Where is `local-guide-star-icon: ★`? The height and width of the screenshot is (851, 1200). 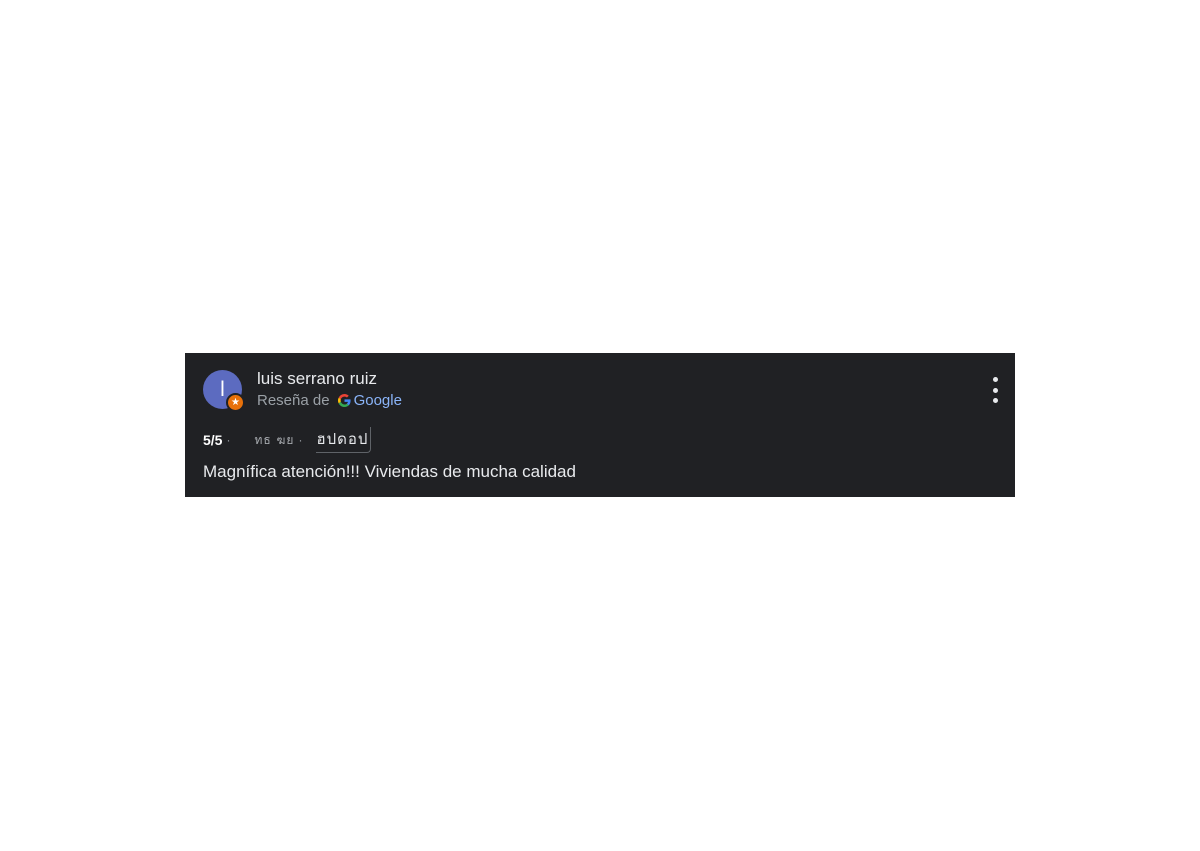
local-guide-star-icon: ★ is located at coordinates (235, 402).